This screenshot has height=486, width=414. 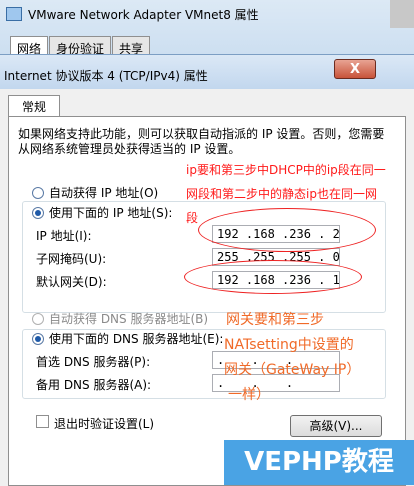 I want to click on auto-dns-radio, so click(x=38, y=318).